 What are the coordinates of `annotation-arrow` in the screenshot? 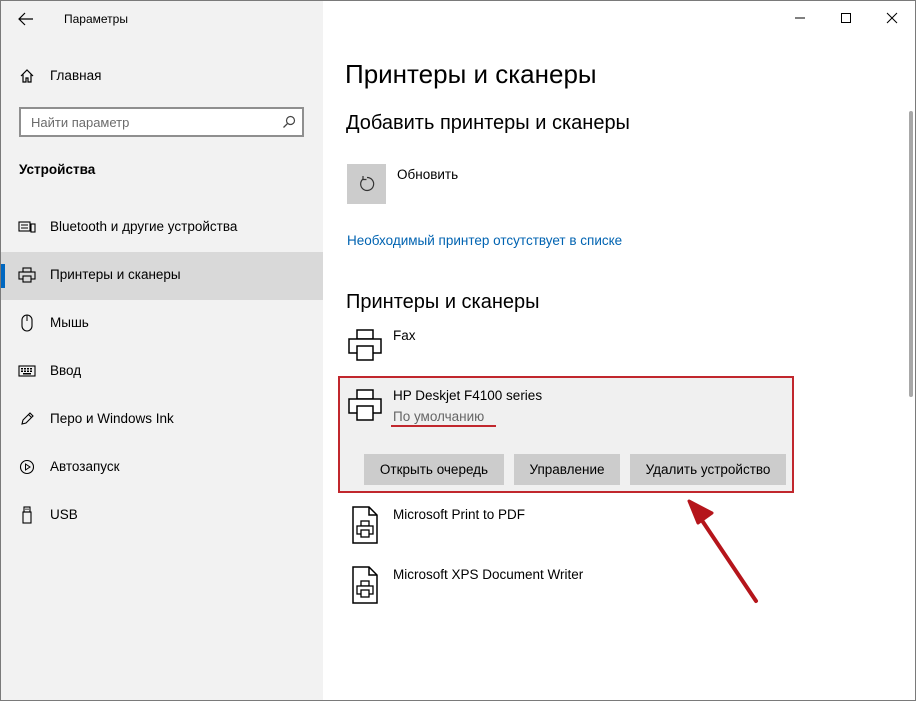 It's located at (722, 551).